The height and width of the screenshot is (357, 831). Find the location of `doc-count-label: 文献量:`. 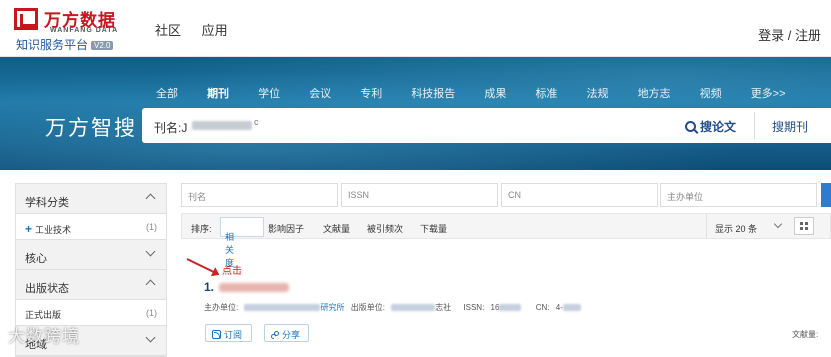

doc-count-label: 文献量: is located at coordinates (805, 334).